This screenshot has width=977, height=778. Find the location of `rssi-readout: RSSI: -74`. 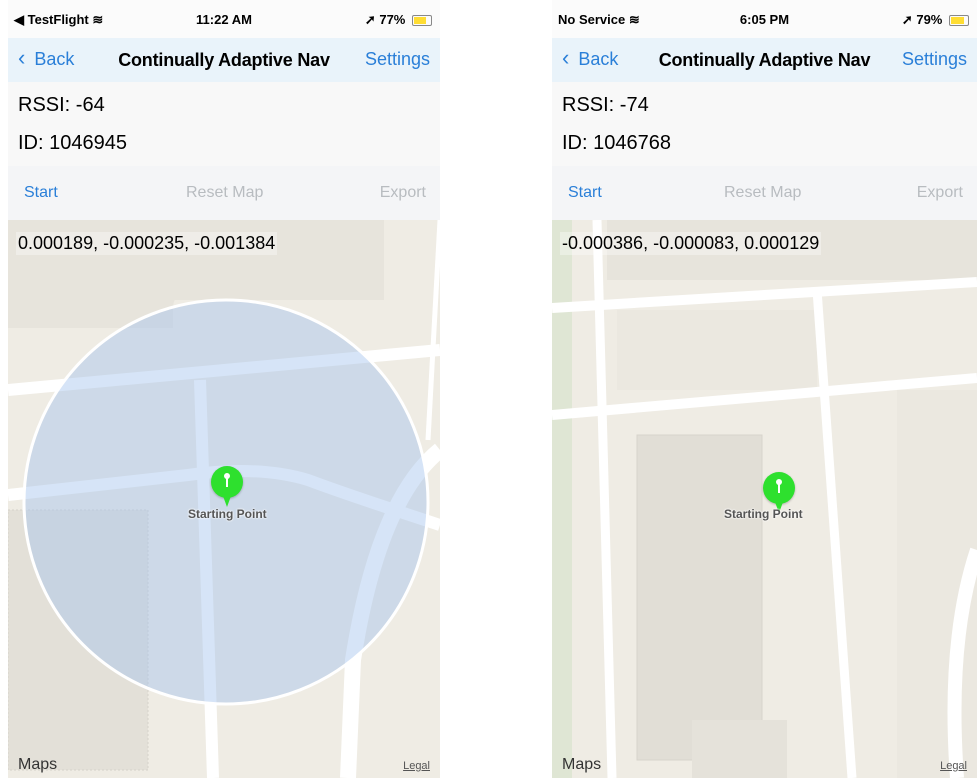

rssi-readout: RSSI: -74 is located at coordinates (605, 105).